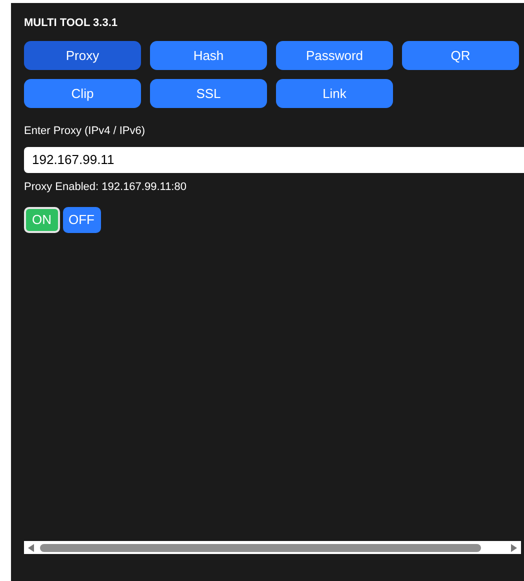  Describe the element at coordinates (42, 220) in the screenshot. I see `toggle-button: ON` at that location.